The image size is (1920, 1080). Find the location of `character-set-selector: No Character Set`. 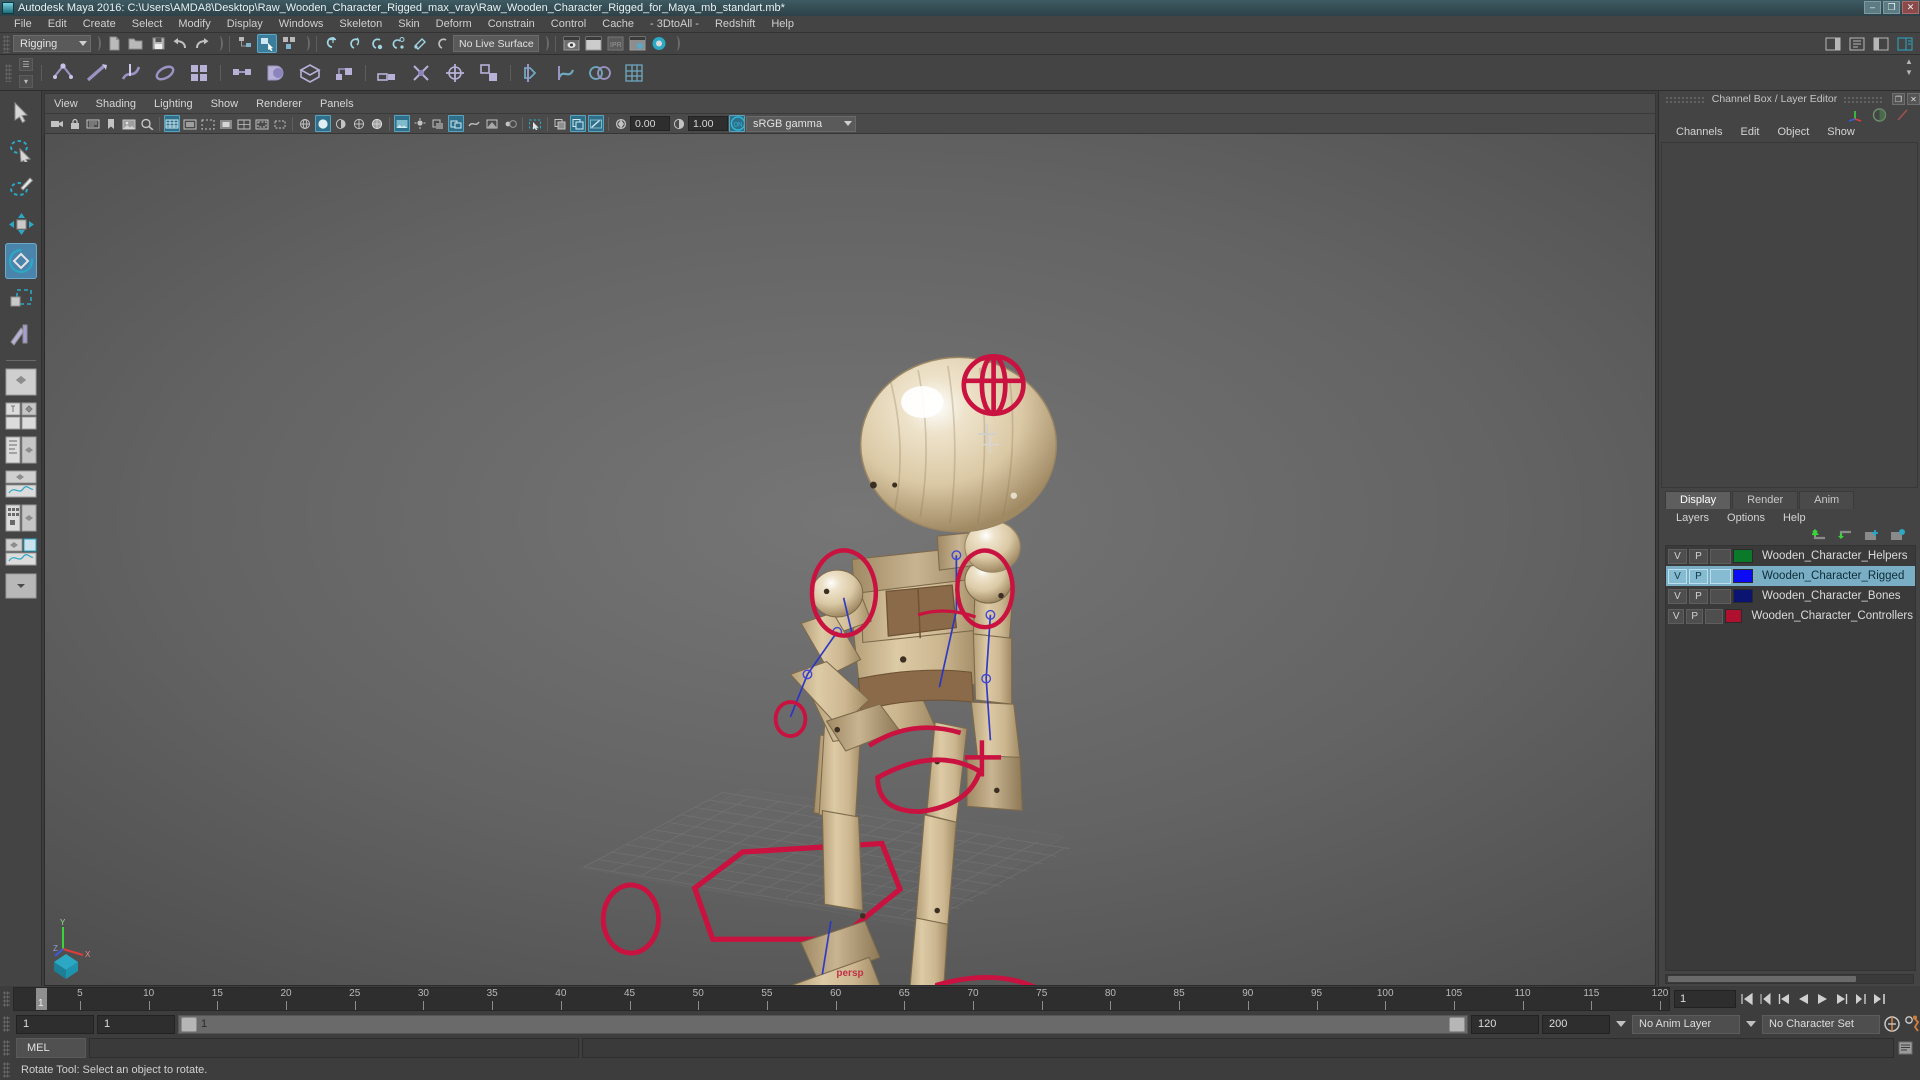

character-set-selector: No Character Set is located at coordinates (1821, 1024).